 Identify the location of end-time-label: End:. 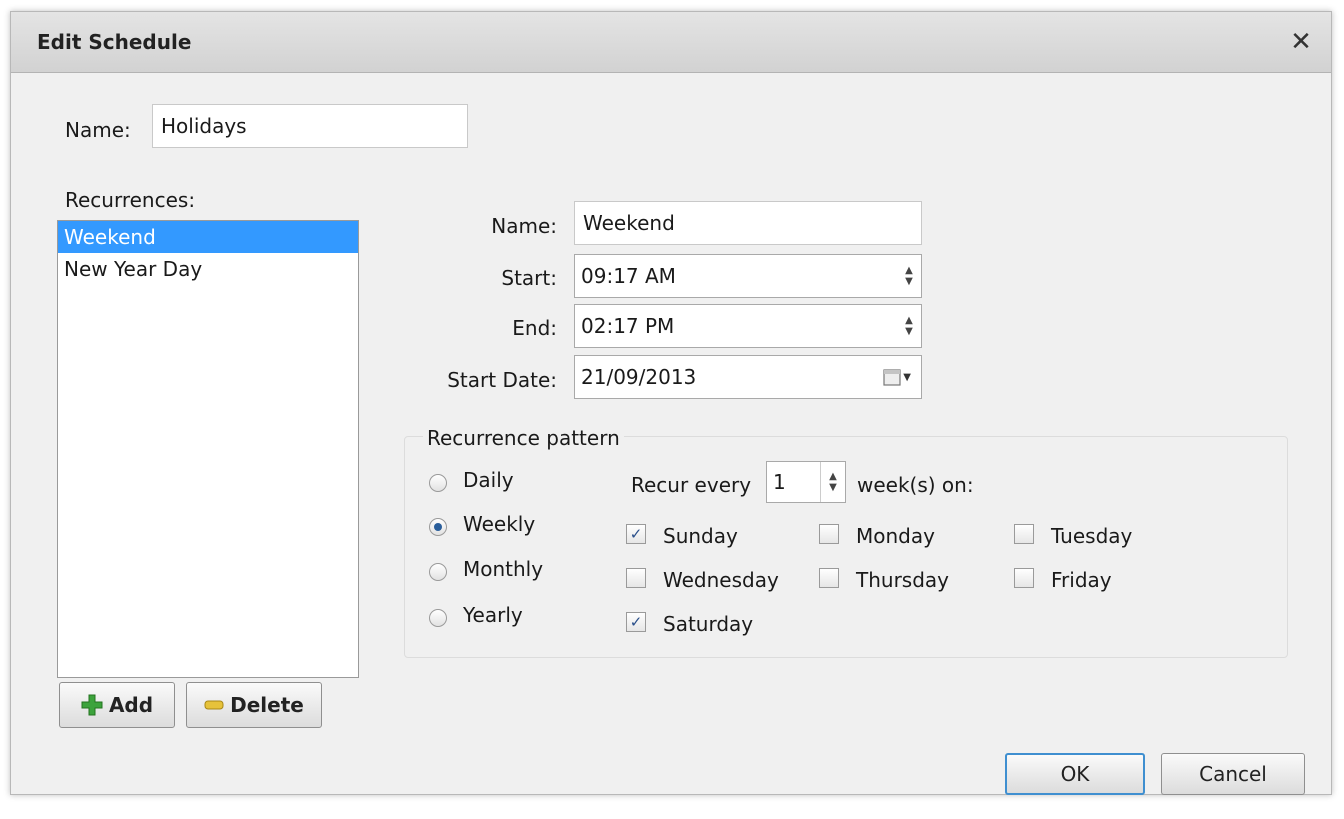
(534, 328).